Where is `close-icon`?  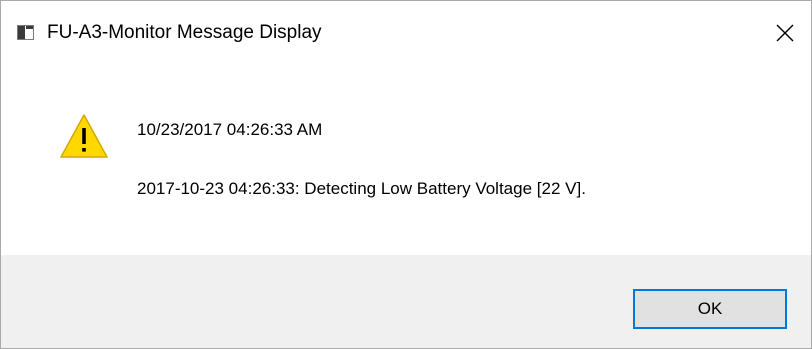 close-icon is located at coordinates (785, 33).